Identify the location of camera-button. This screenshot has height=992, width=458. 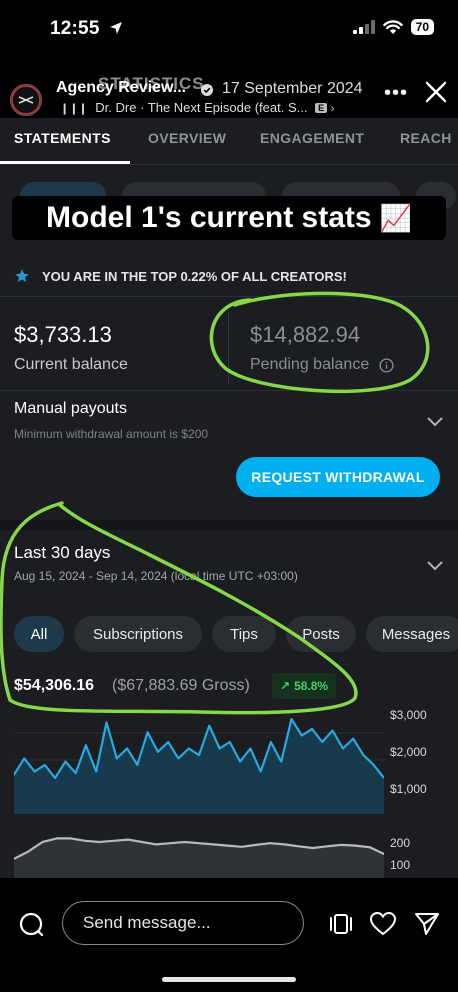
(31, 924).